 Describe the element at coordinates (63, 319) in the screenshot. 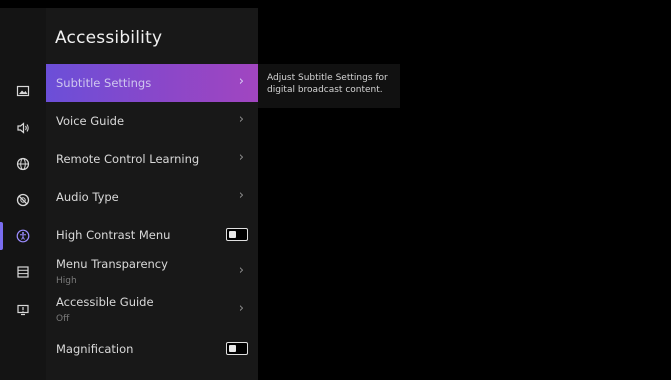

I see `menu-item-value: Off` at that location.